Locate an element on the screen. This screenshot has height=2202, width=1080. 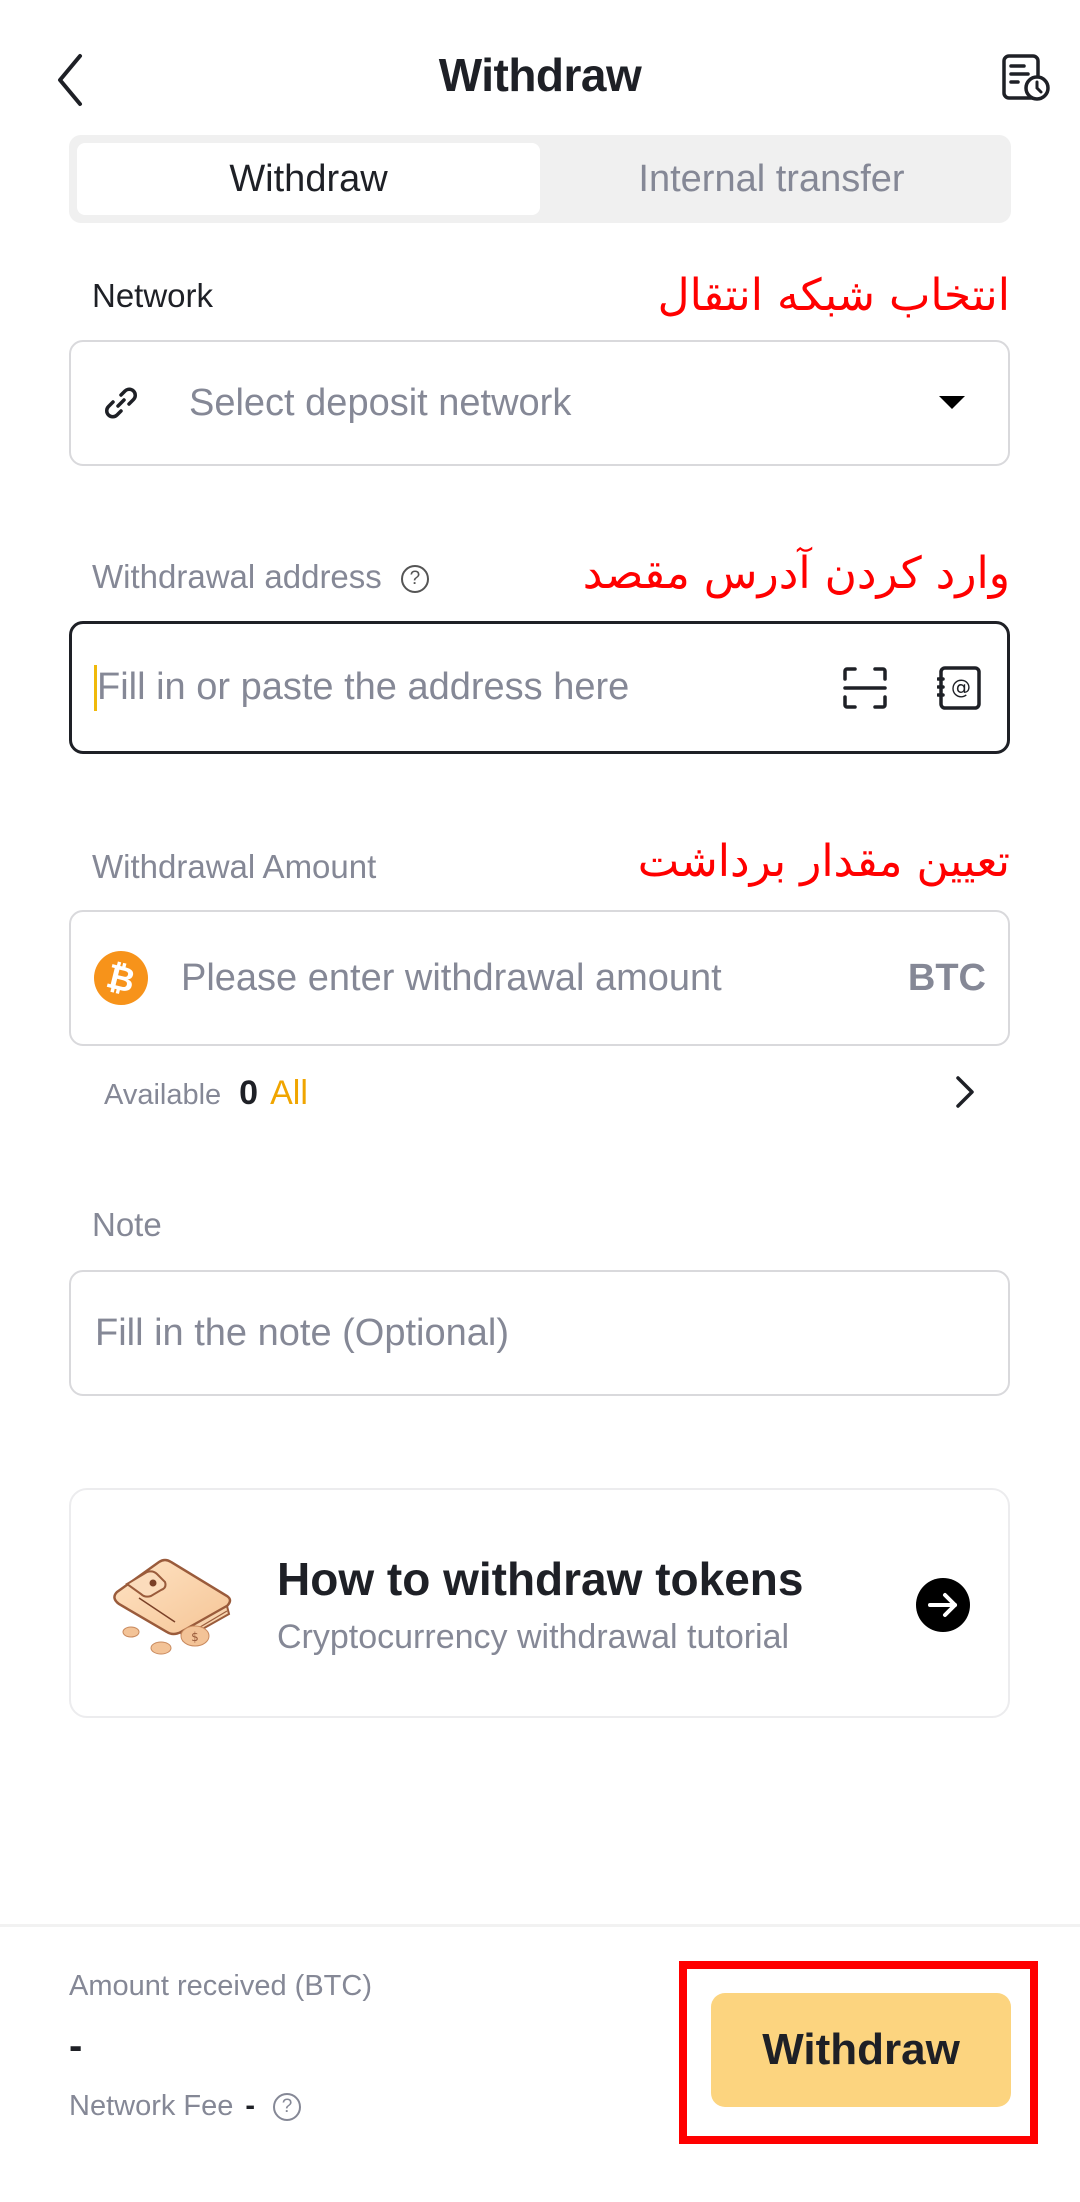
address-label-text: Withdrawal address is located at coordinates (237, 576).